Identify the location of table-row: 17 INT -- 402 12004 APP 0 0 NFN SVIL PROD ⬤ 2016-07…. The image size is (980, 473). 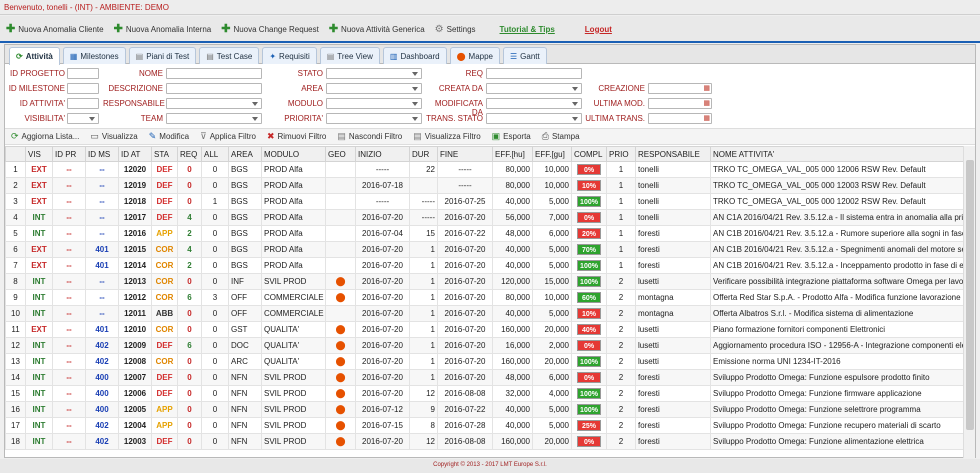
(484, 425).